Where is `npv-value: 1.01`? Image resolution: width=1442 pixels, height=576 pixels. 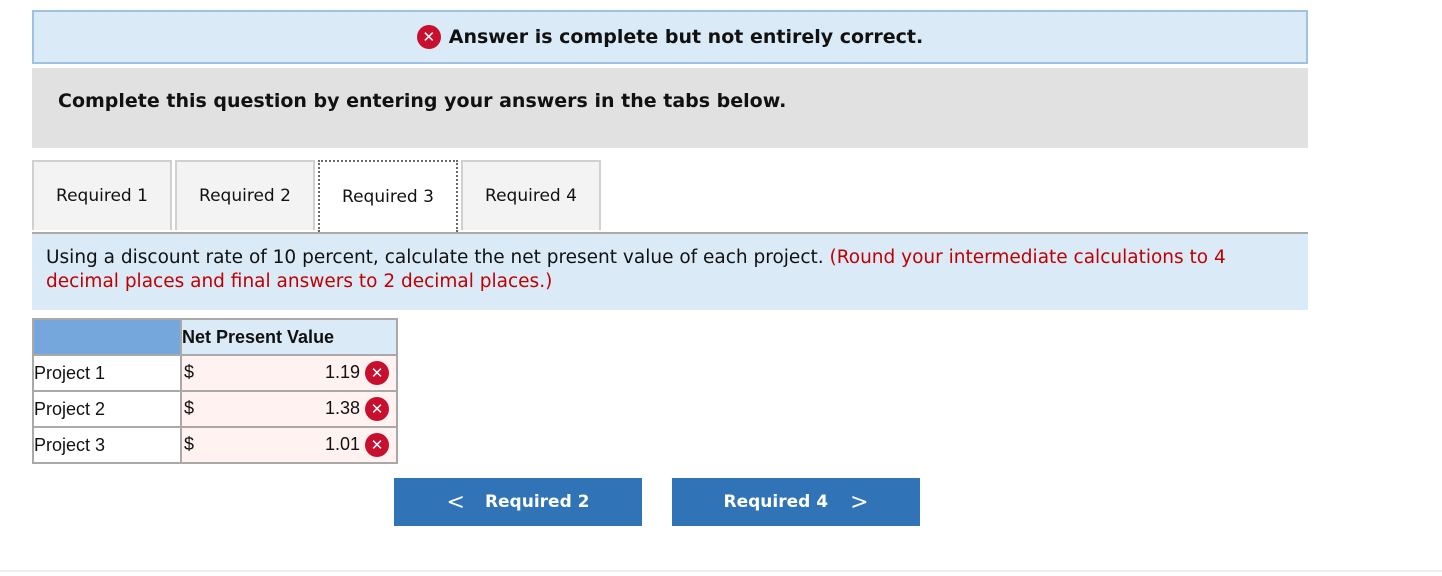
npv-value: 1.01 is located at coordinates (342, 444).